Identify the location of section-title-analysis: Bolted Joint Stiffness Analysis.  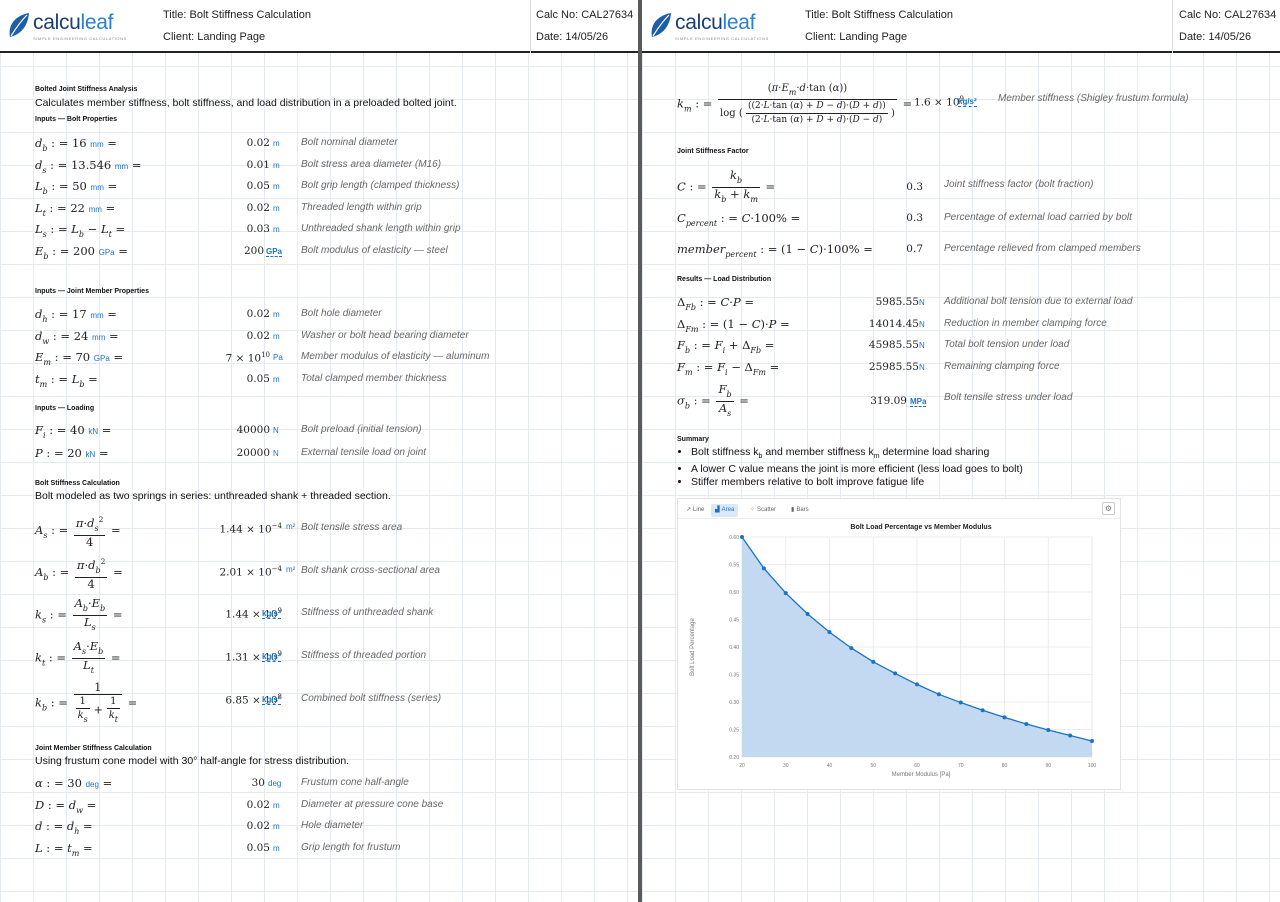
(86, 89).